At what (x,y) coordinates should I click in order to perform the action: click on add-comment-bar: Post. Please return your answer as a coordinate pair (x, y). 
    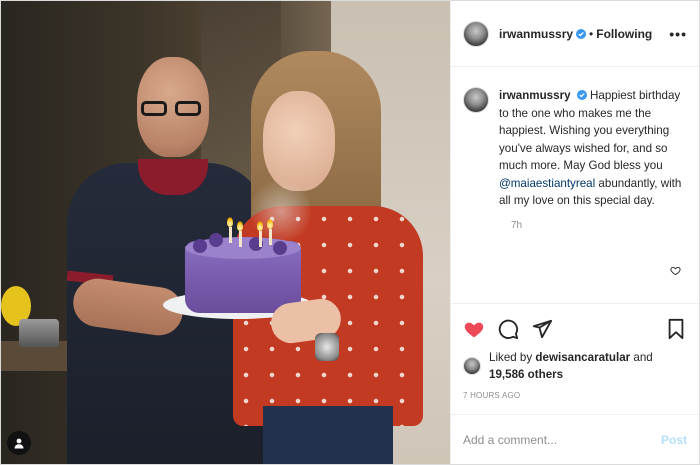
    Looking at the image, I should click on (575, 439).